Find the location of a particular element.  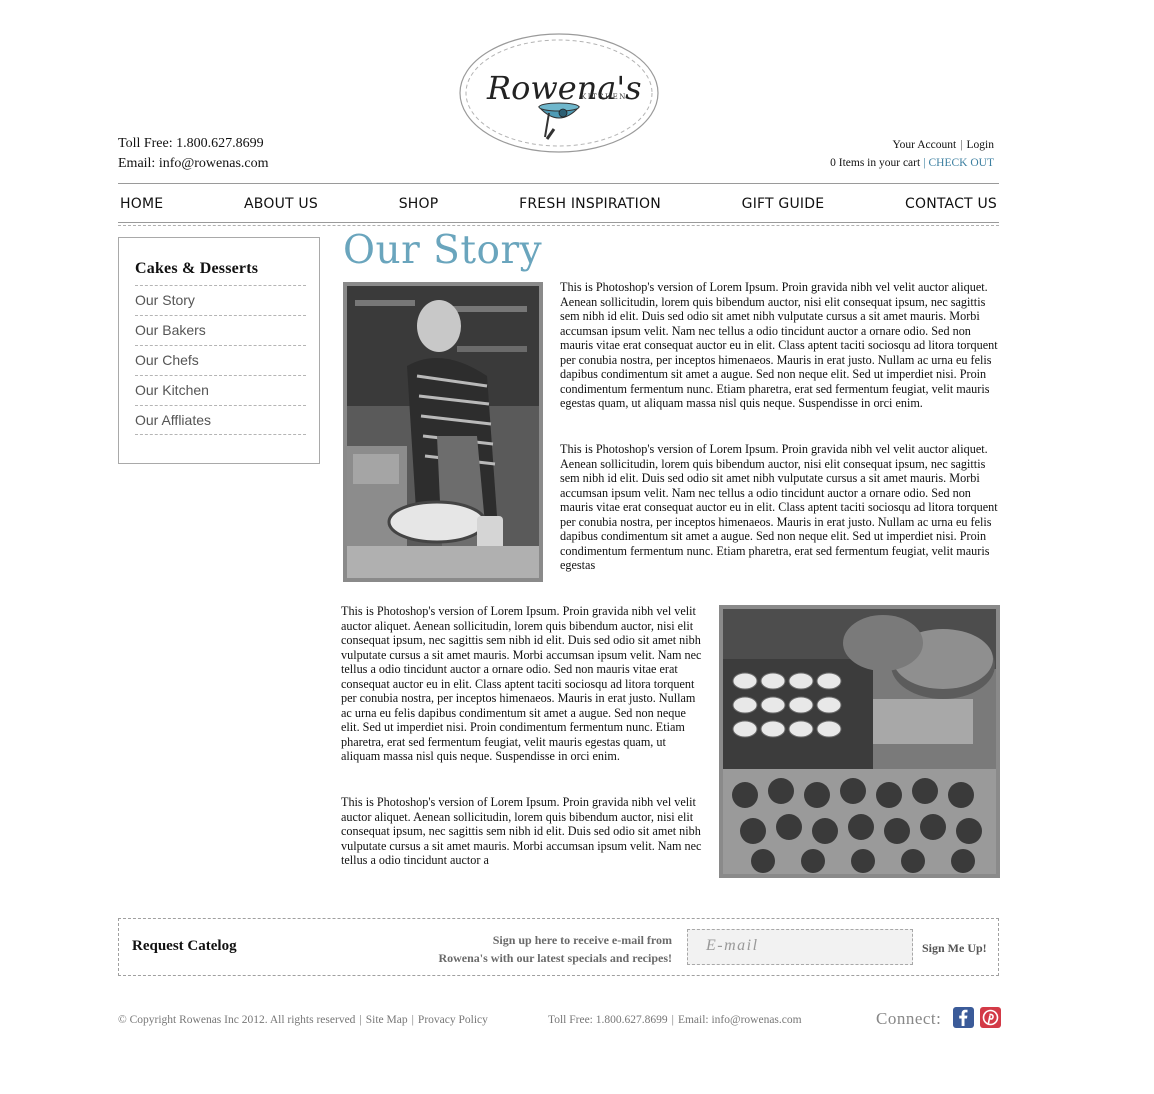

nav-fresh-inspiration: FRESH INSPIRATION is located at coordinates (590, 204).